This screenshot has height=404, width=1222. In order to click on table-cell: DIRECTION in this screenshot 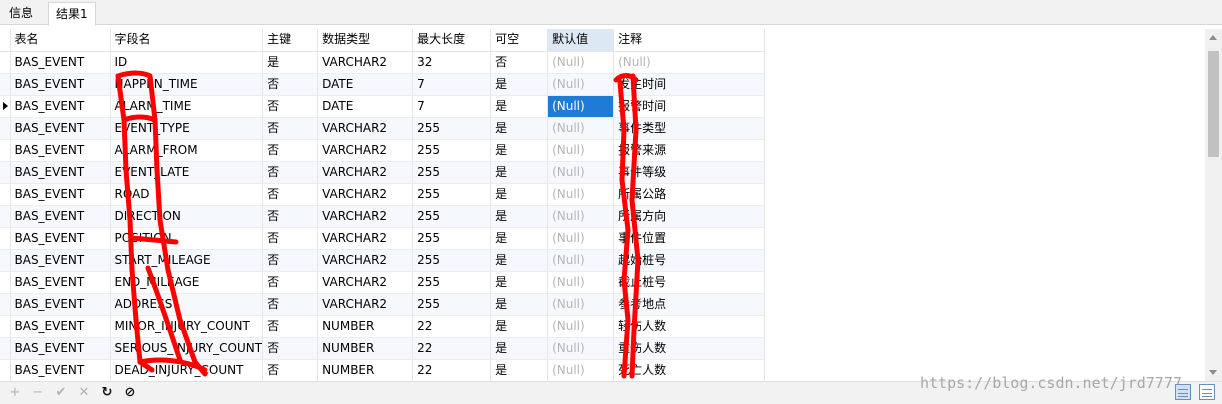, I will do `click(187, 216)`.